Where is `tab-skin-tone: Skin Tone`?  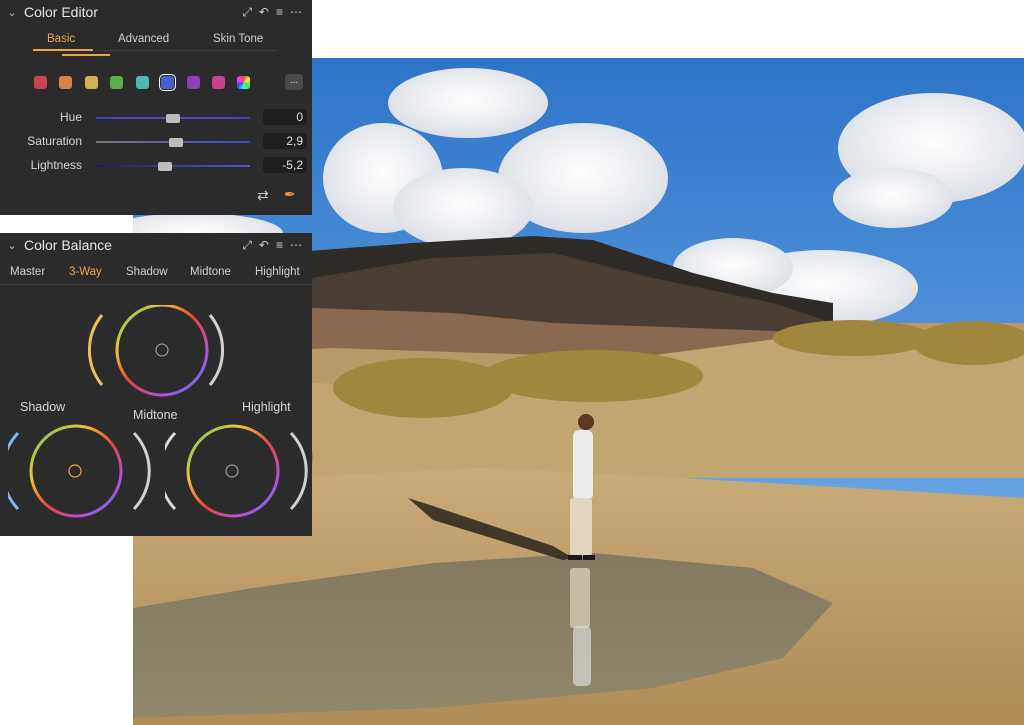
tab-skin-tone: Skin Tone is located at coordinates (238, 39).